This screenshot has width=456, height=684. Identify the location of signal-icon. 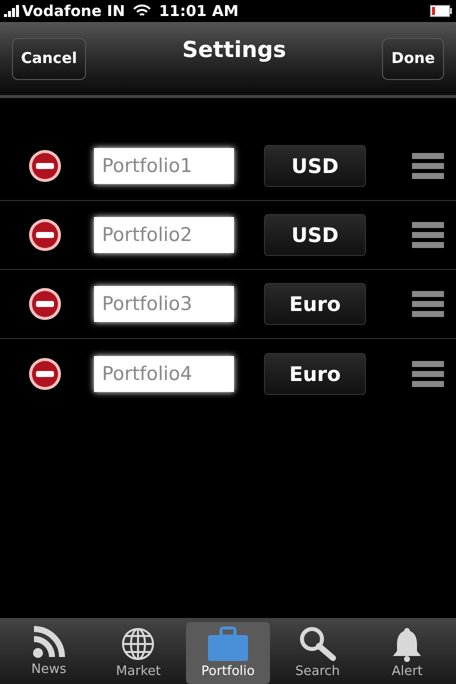
(13, 11).